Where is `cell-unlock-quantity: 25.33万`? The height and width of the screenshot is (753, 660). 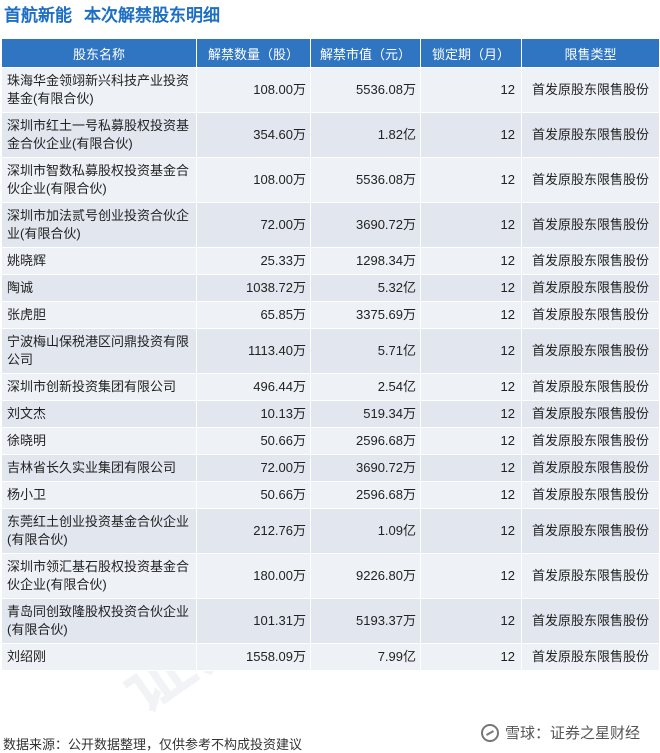
cell-unlock-quantity: 25.33万 is located at coordinates (253, 261).